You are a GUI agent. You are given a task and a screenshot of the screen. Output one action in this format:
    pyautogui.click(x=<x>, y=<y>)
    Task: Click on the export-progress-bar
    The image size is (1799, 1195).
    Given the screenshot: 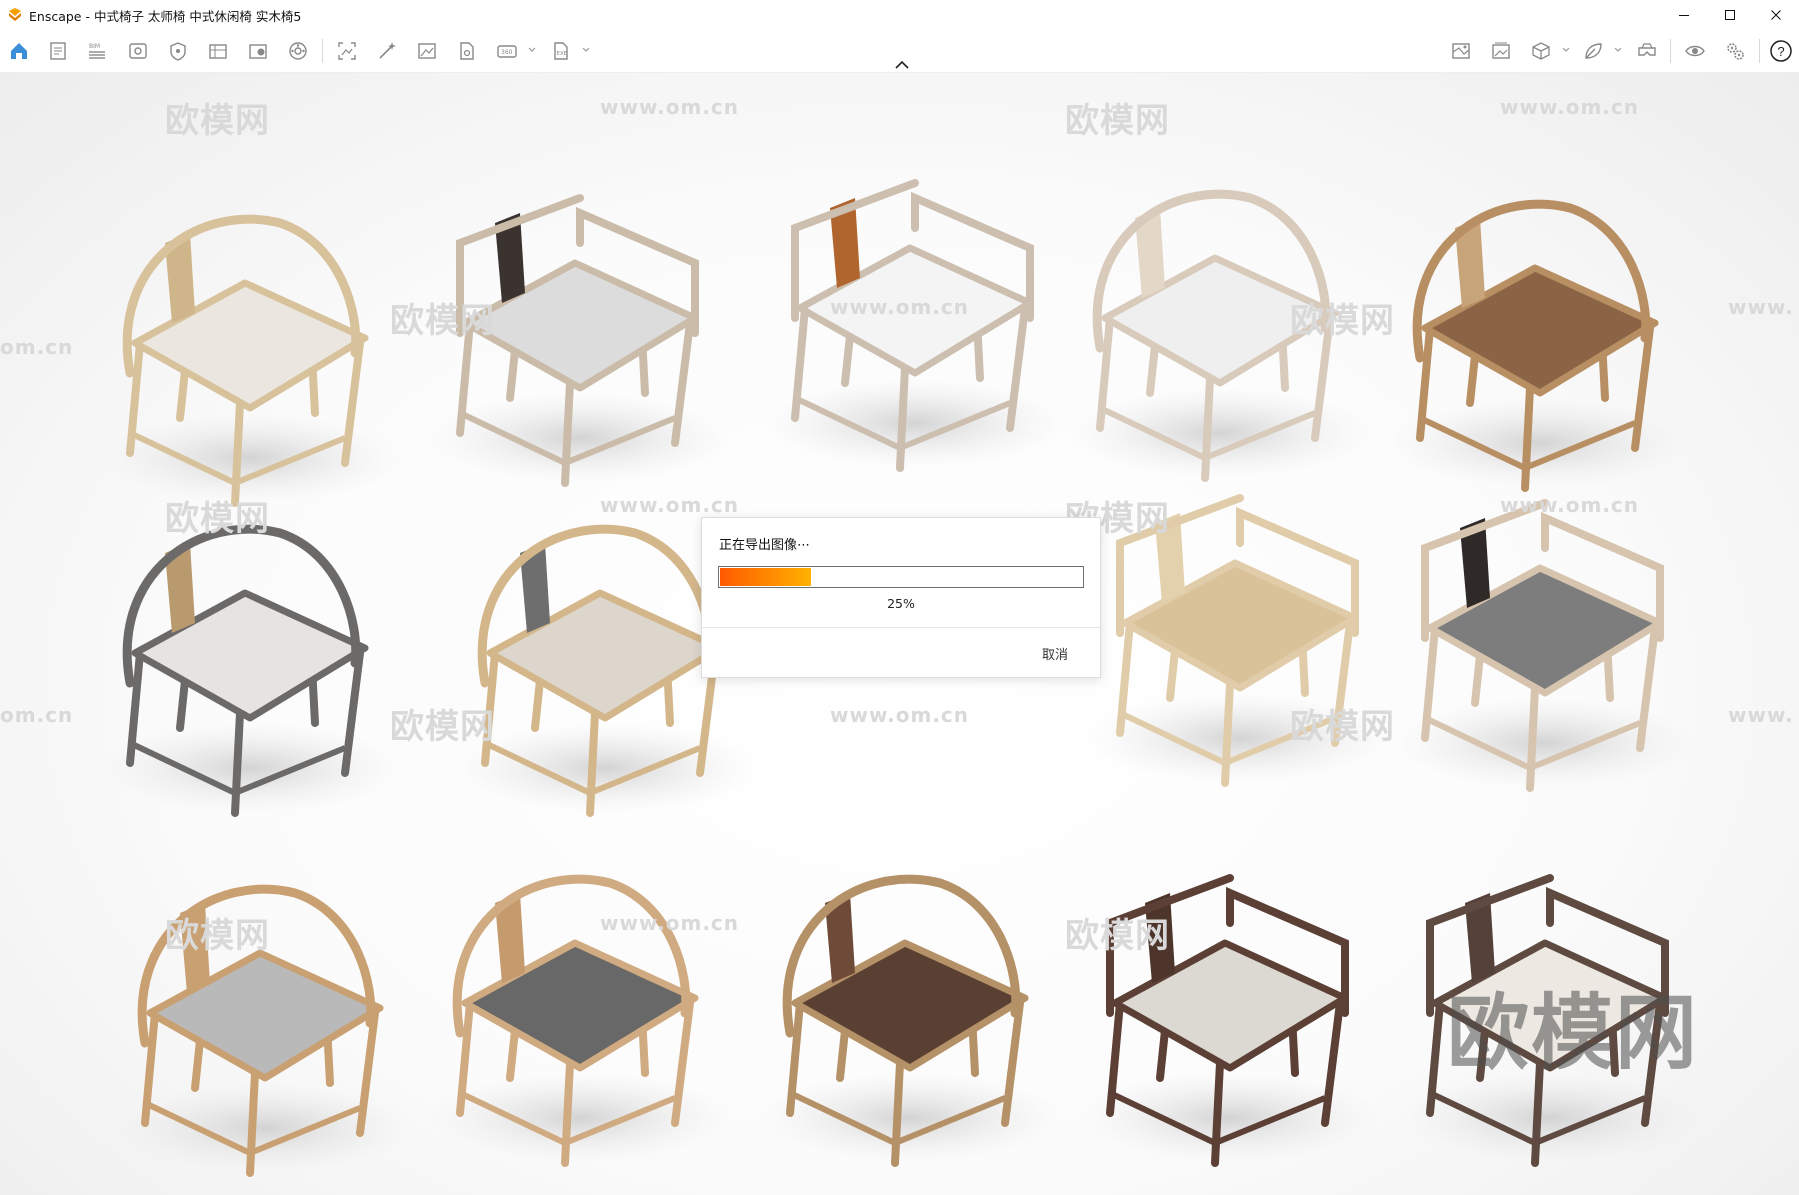 What is the action you would take?
    pyautogui.click(x=901, y=577)
    